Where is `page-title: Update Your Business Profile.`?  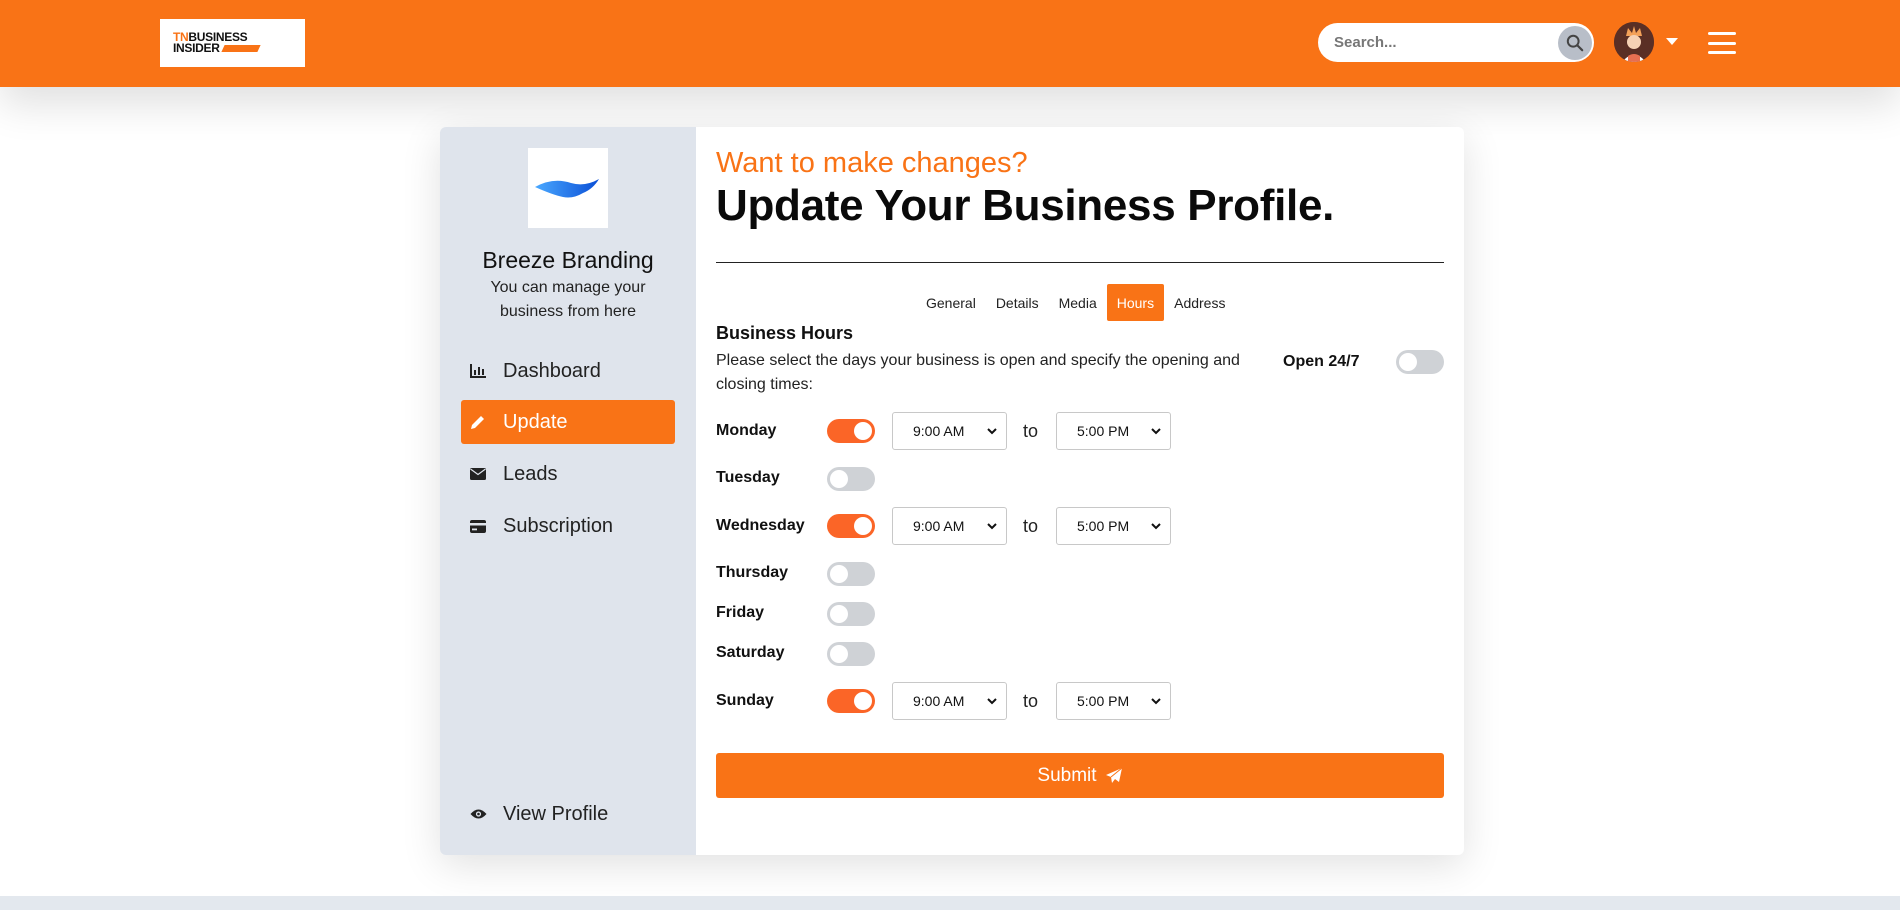
page-title: Update Your Business Profile. is located at coordinates (1025, 205).